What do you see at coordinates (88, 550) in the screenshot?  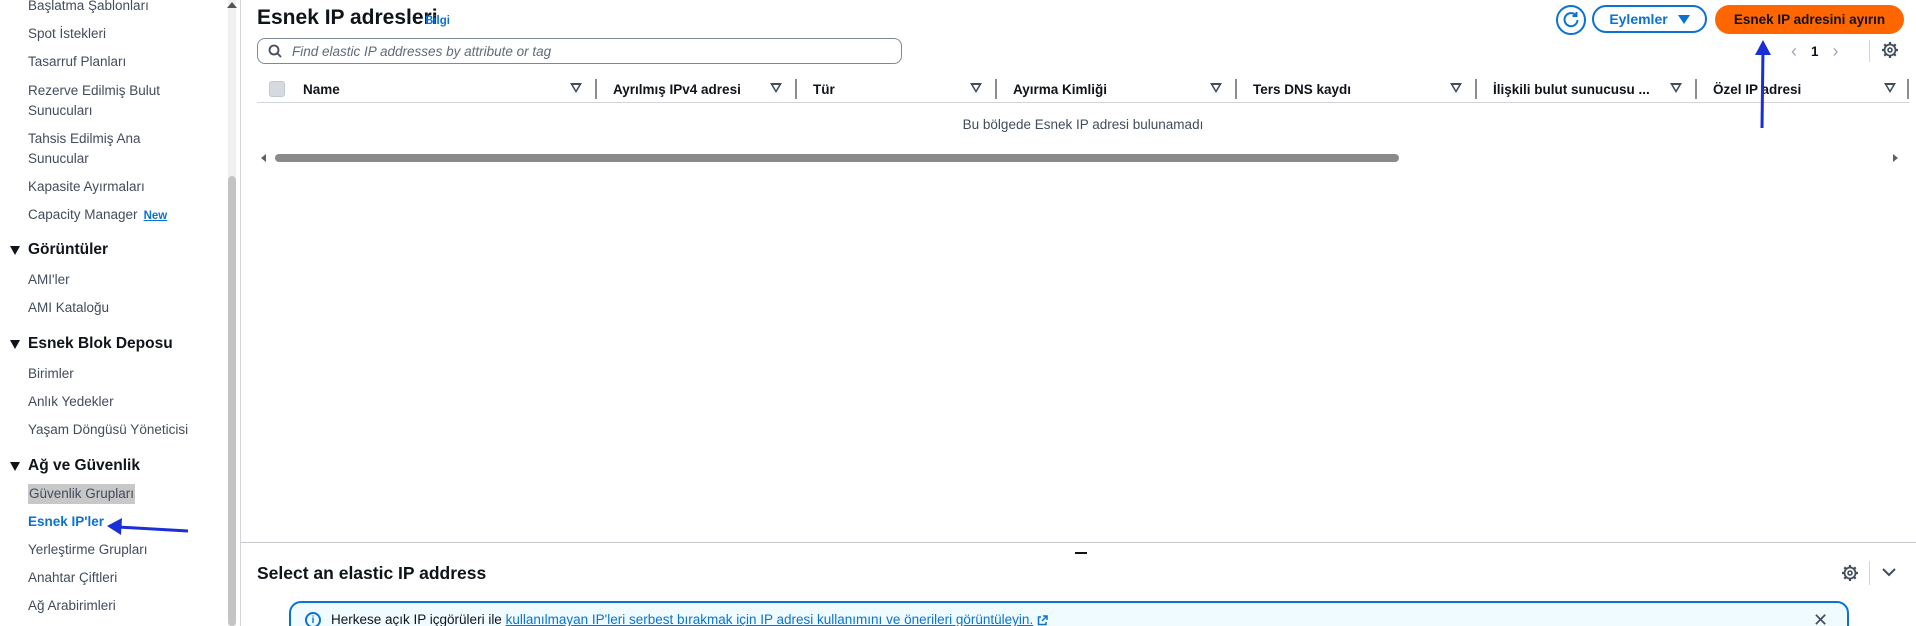 I see `sidebar-item-placement-groups: Yerleştirme Grupları` at bounding box center [88, 550].